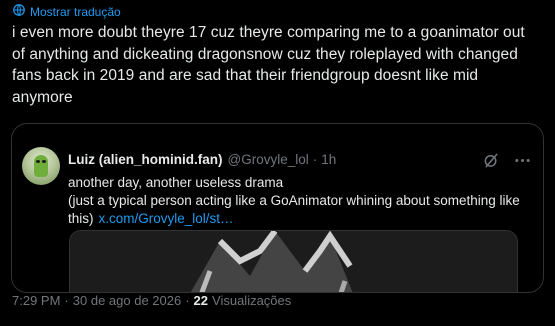  I want to click on avatar-eye-left, so click(38, 161).